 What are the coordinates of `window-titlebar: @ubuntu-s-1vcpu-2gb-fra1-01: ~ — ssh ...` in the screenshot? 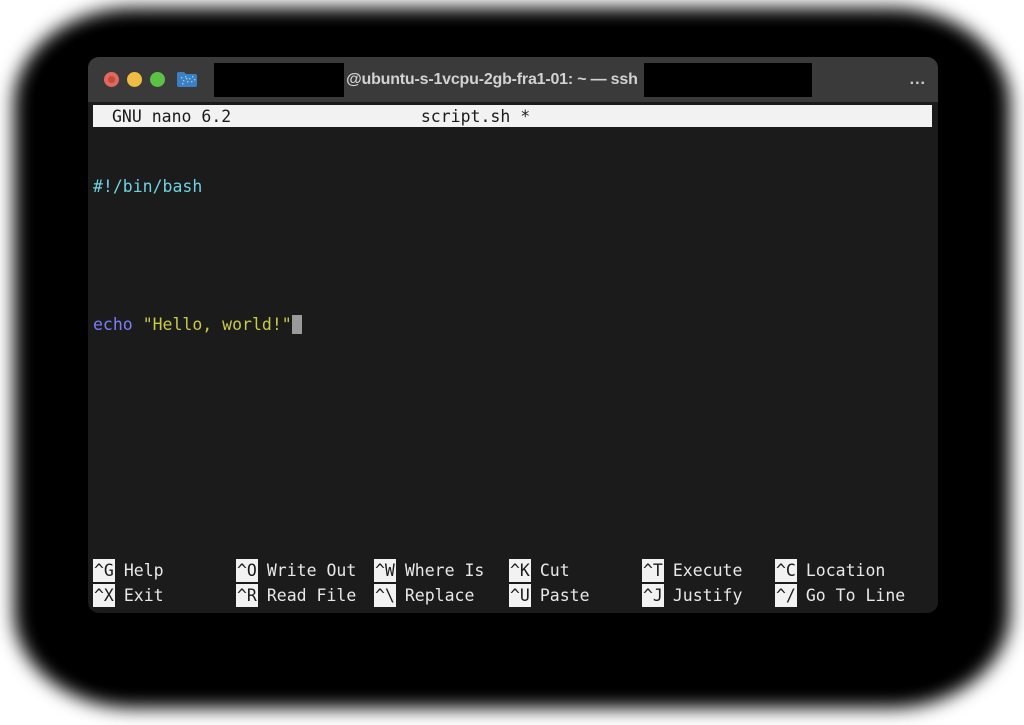 It's located at (513, 79).